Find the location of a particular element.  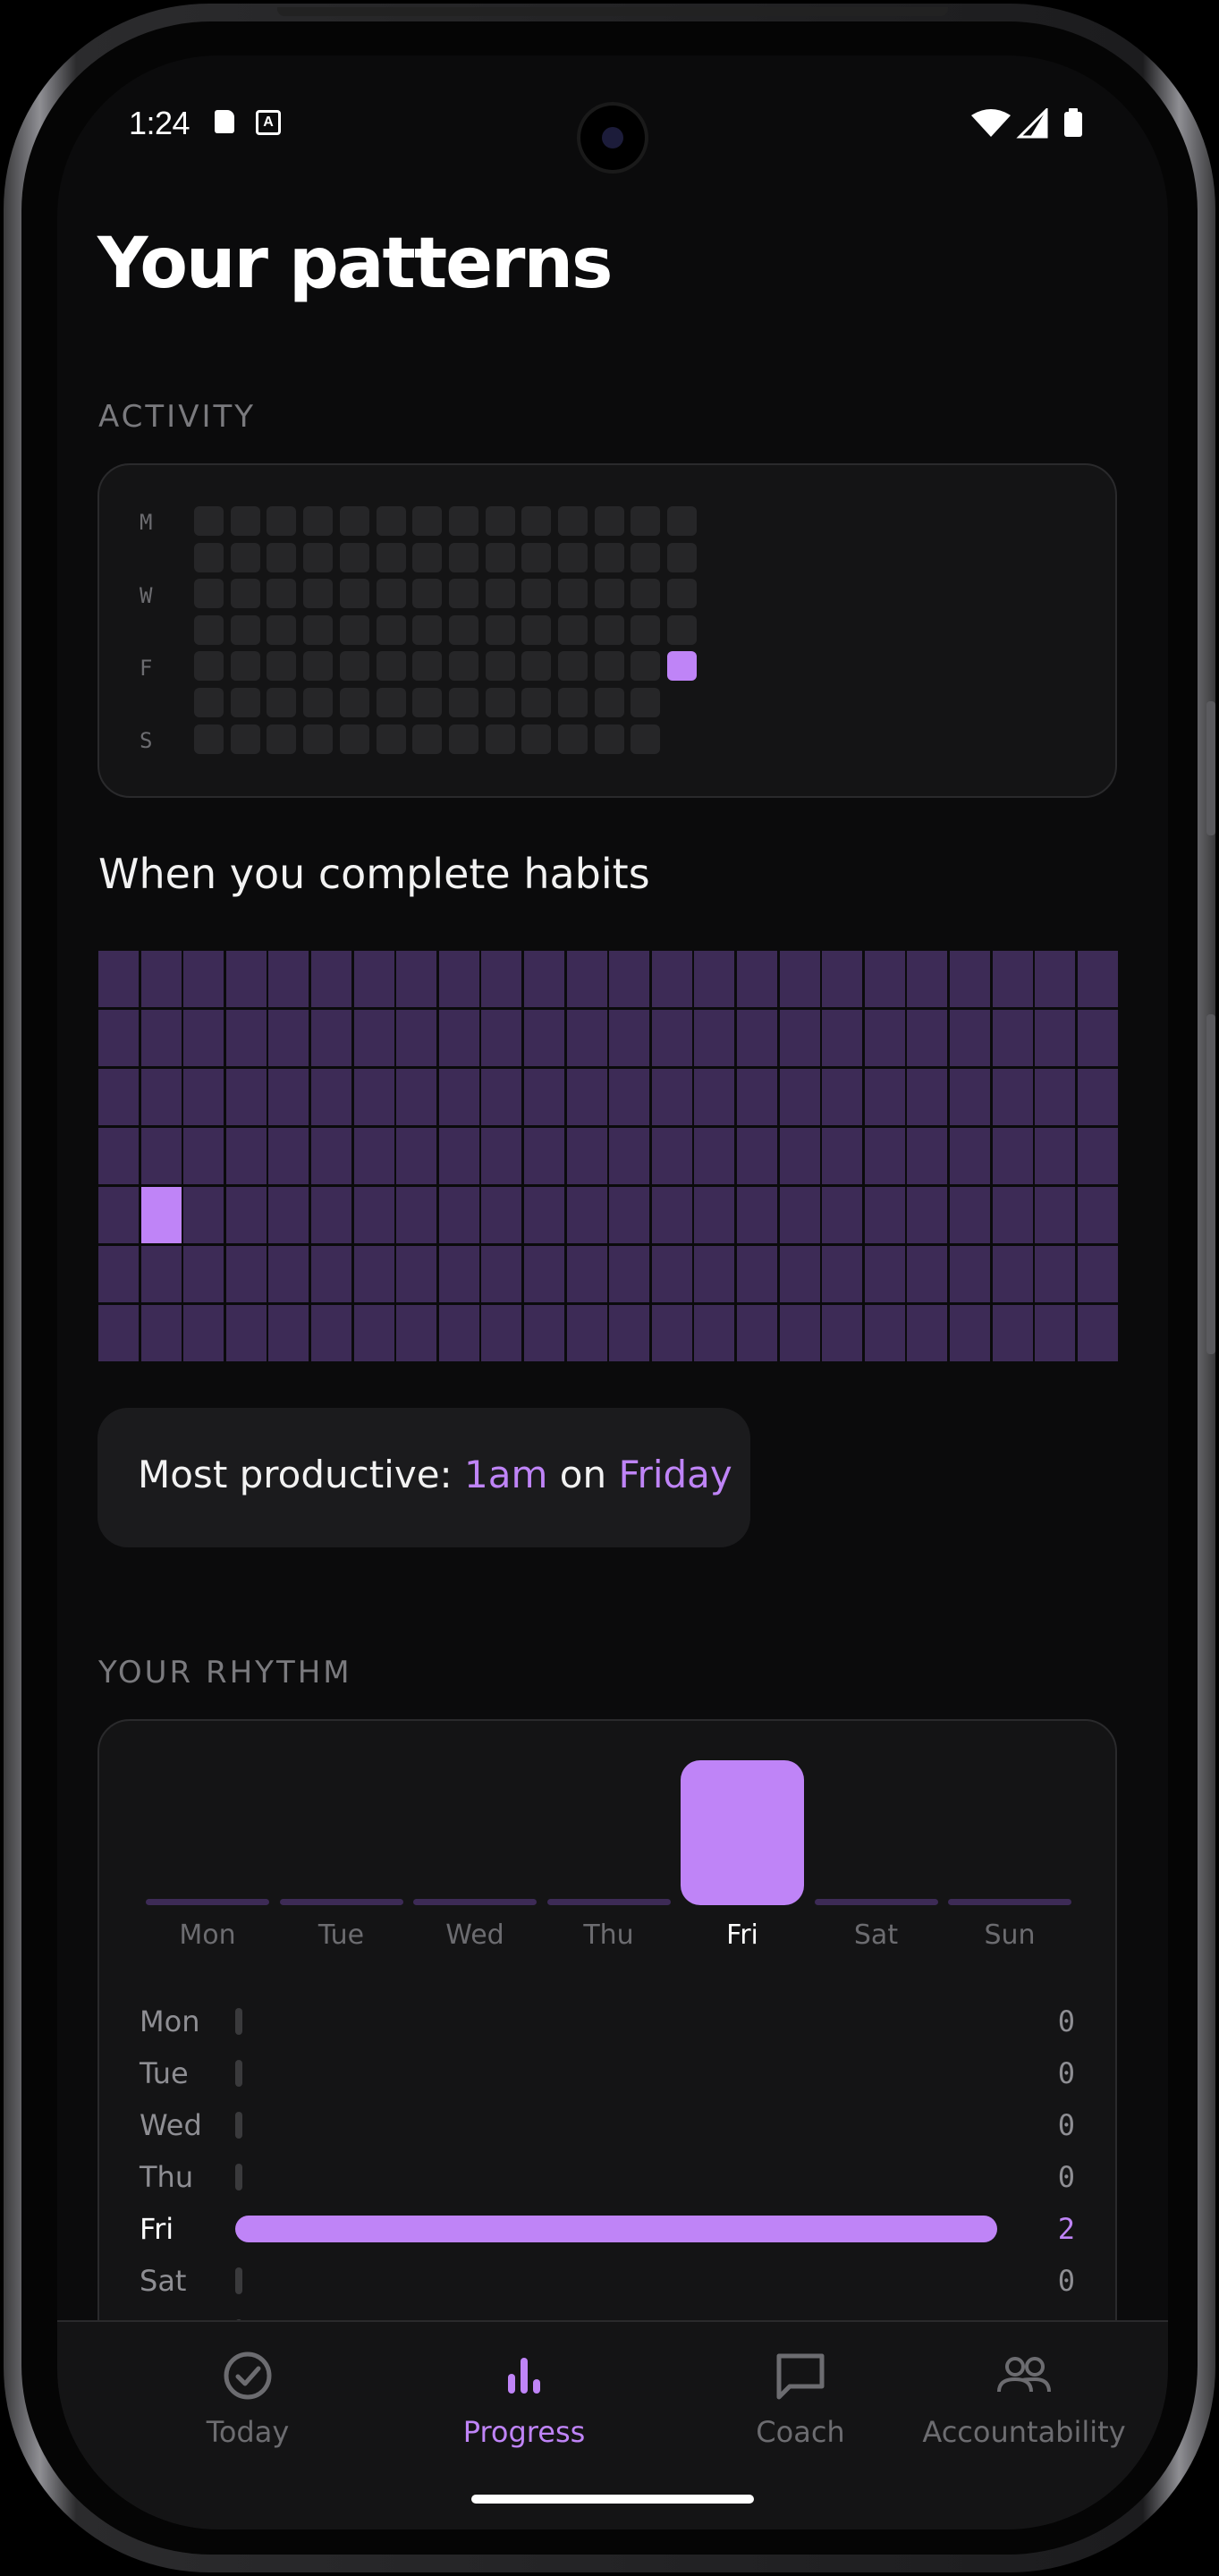

completion-heatmap is located at coordinates (608, 1157).